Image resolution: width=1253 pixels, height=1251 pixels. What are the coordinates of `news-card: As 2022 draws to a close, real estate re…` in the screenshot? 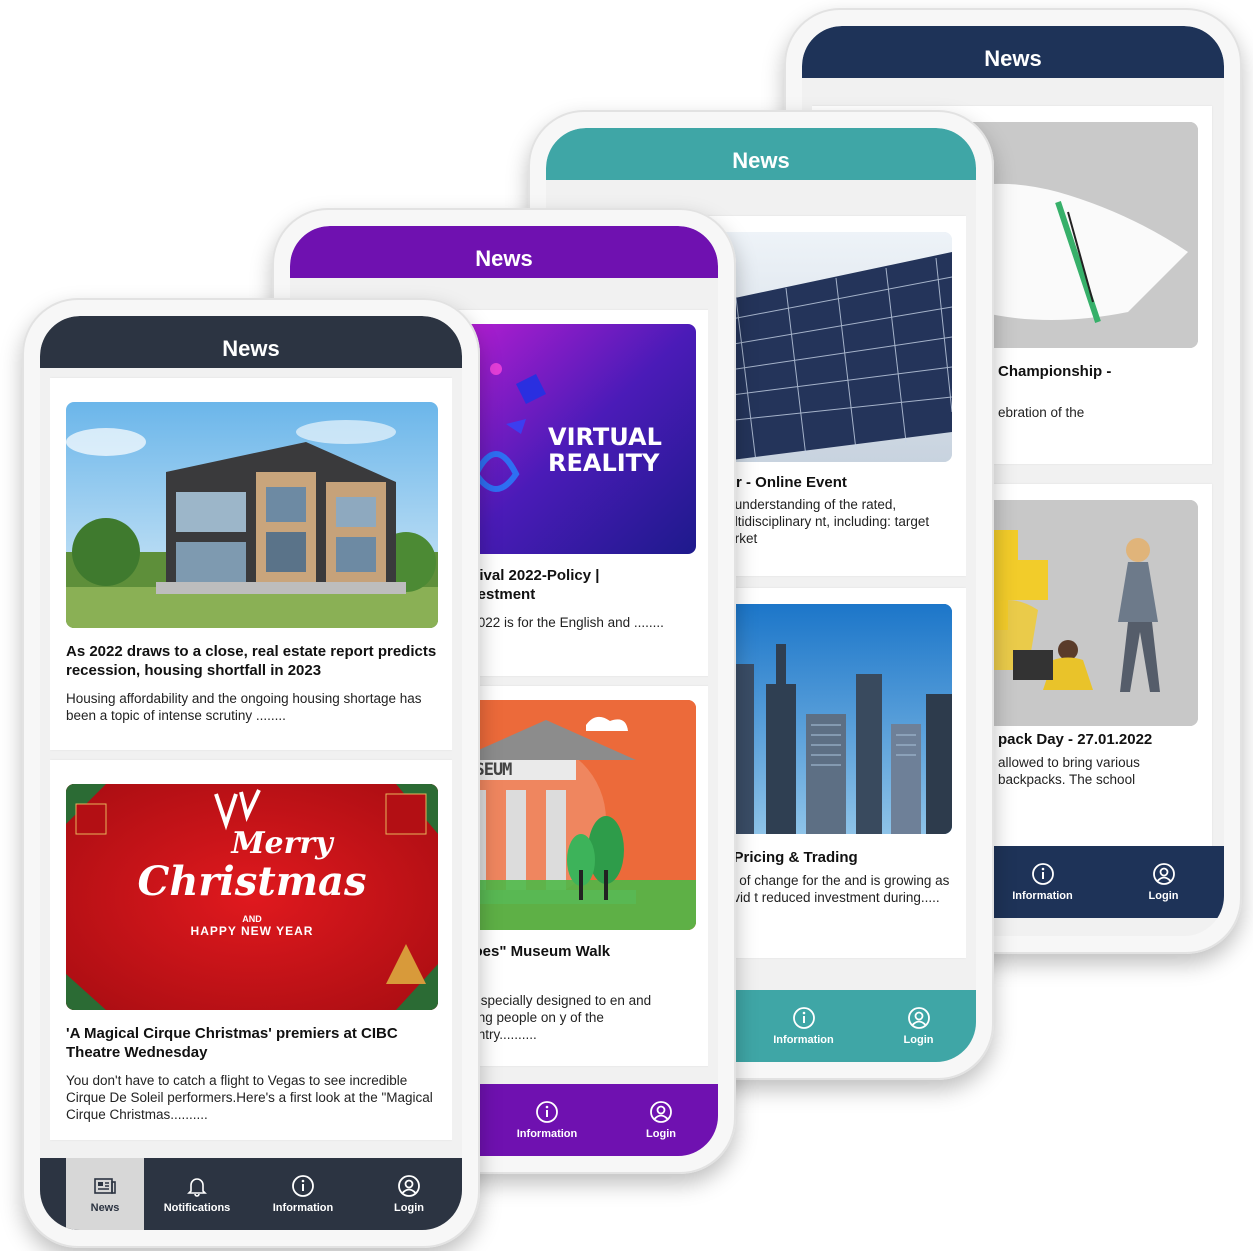 It's located at (251, 564).